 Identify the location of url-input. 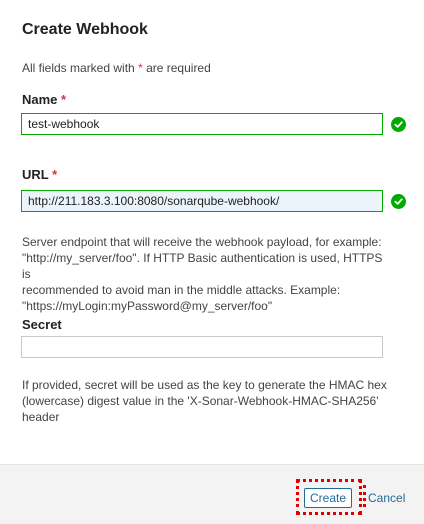
(202, 201).